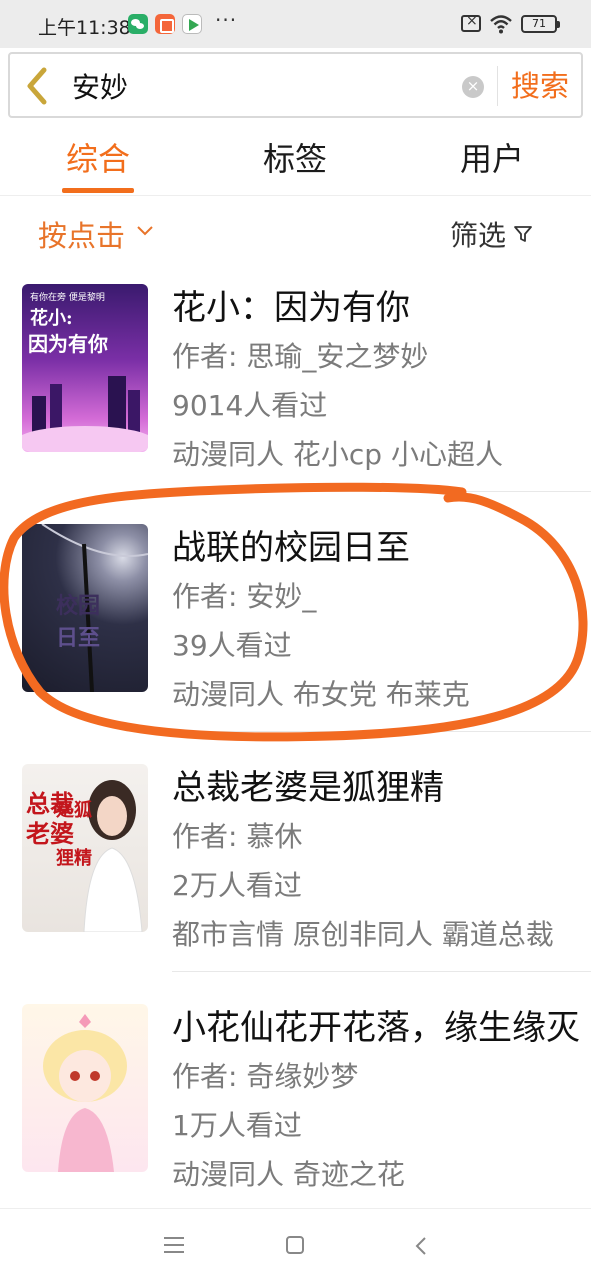 This screenshot has height=1280, width=591. What do you see at coordinates (98, 160) in the screenshot?
I see `tab-general: 综合` at bounding box center [98, 160].